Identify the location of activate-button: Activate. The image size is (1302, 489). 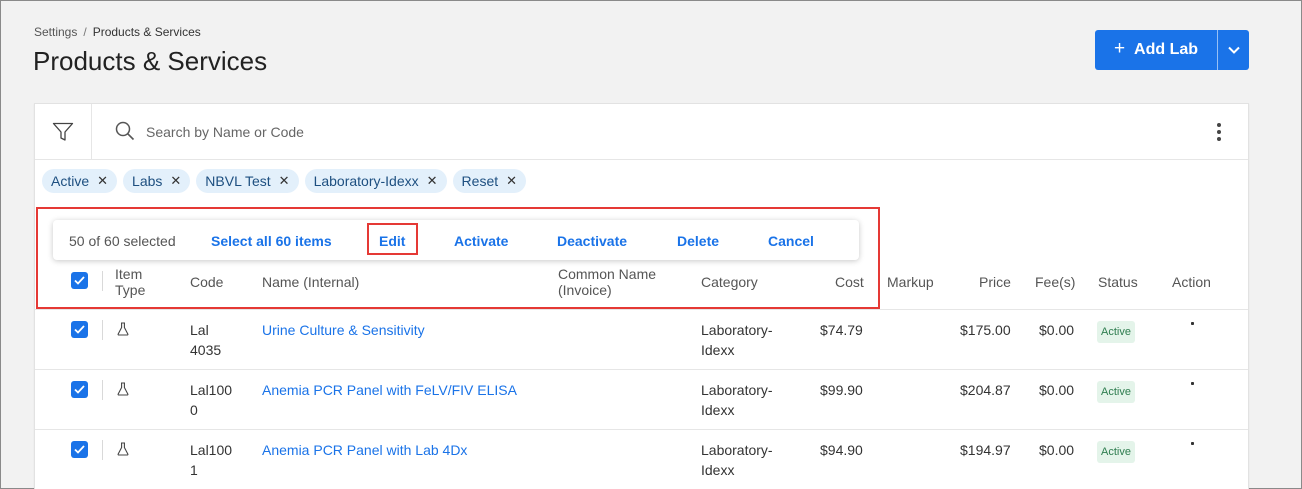
(481, 241).